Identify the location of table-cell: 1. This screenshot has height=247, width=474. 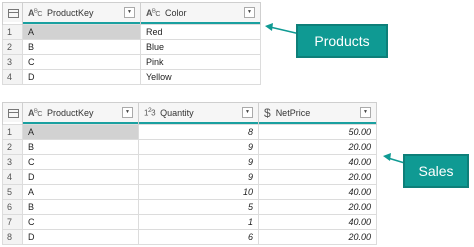
(198, 222).